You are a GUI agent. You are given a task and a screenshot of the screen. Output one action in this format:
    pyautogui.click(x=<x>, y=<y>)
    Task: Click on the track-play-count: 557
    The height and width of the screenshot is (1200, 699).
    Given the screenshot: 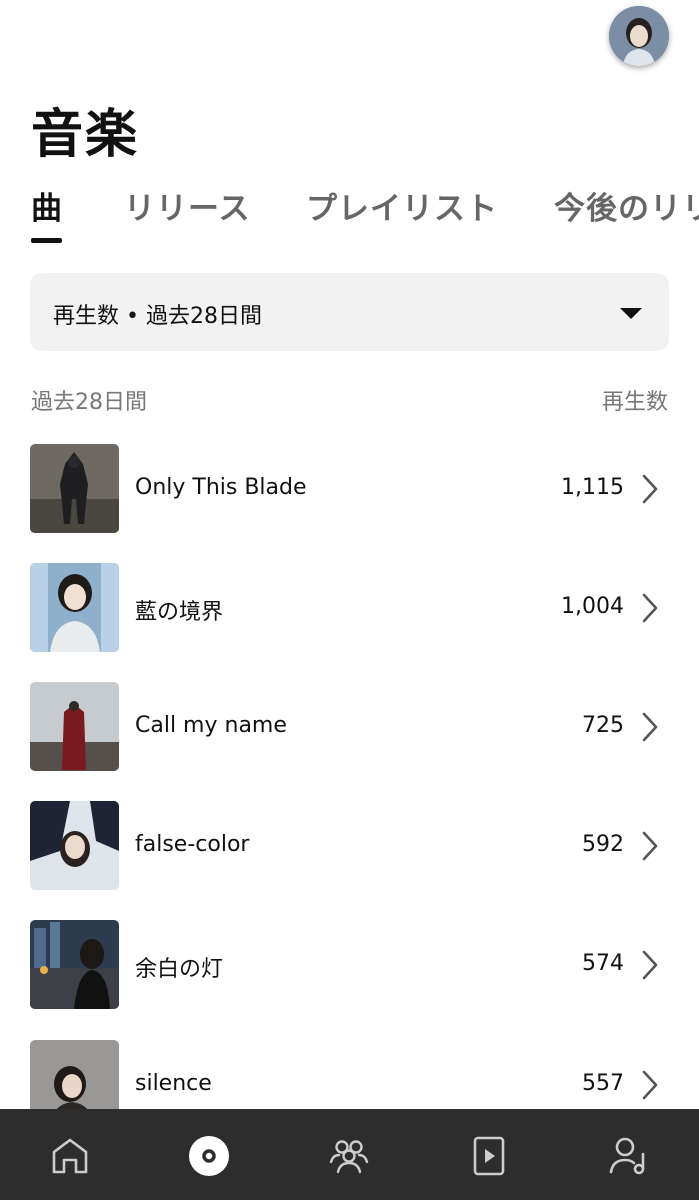 What is the action you would take?
    pyautogui.click(x=603, y=1083)
    